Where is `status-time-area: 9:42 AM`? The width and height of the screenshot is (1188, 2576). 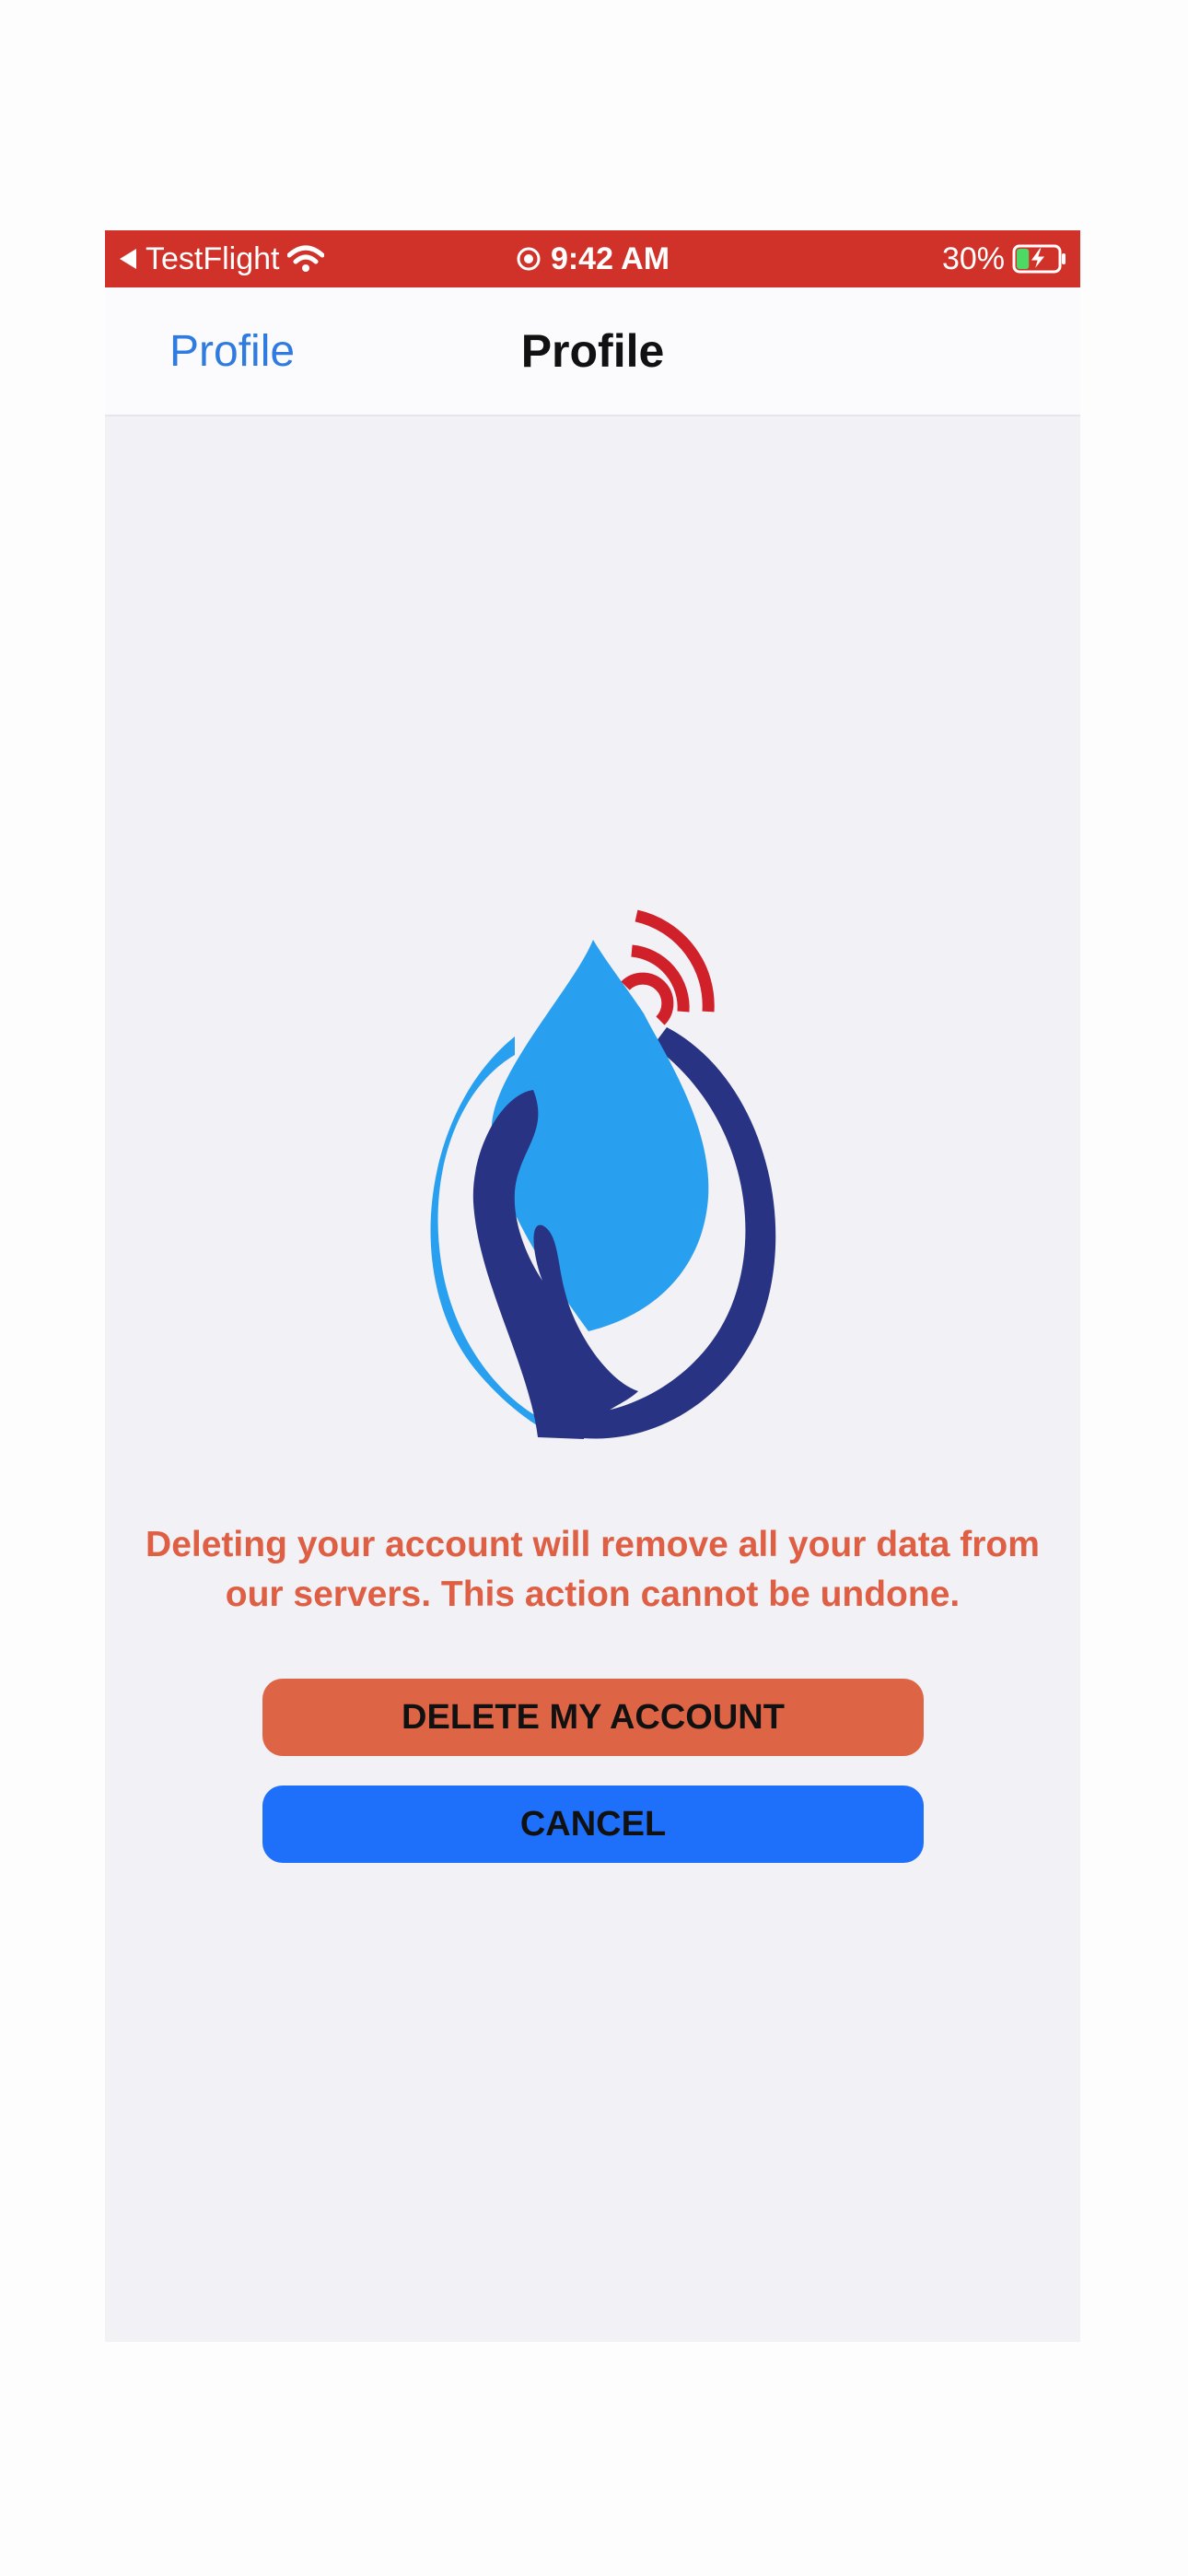 status-time-area: 9:42 AM is located at coordinates (592, 258).